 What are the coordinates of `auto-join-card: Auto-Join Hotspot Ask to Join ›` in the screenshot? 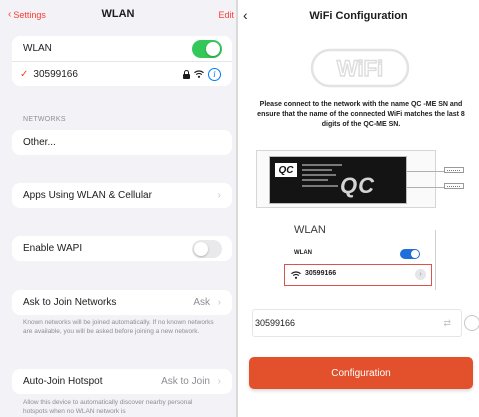 It's located at (122, 381).